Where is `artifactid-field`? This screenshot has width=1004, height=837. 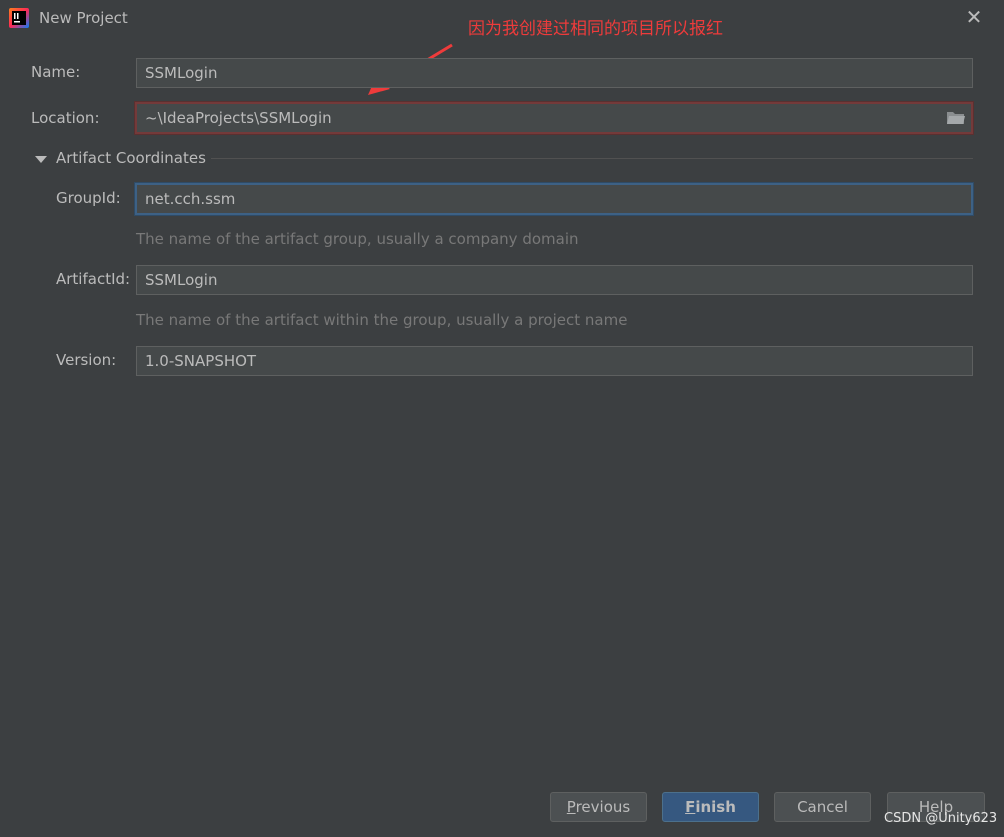
artifactid-field is located at coordinates (554, 280).